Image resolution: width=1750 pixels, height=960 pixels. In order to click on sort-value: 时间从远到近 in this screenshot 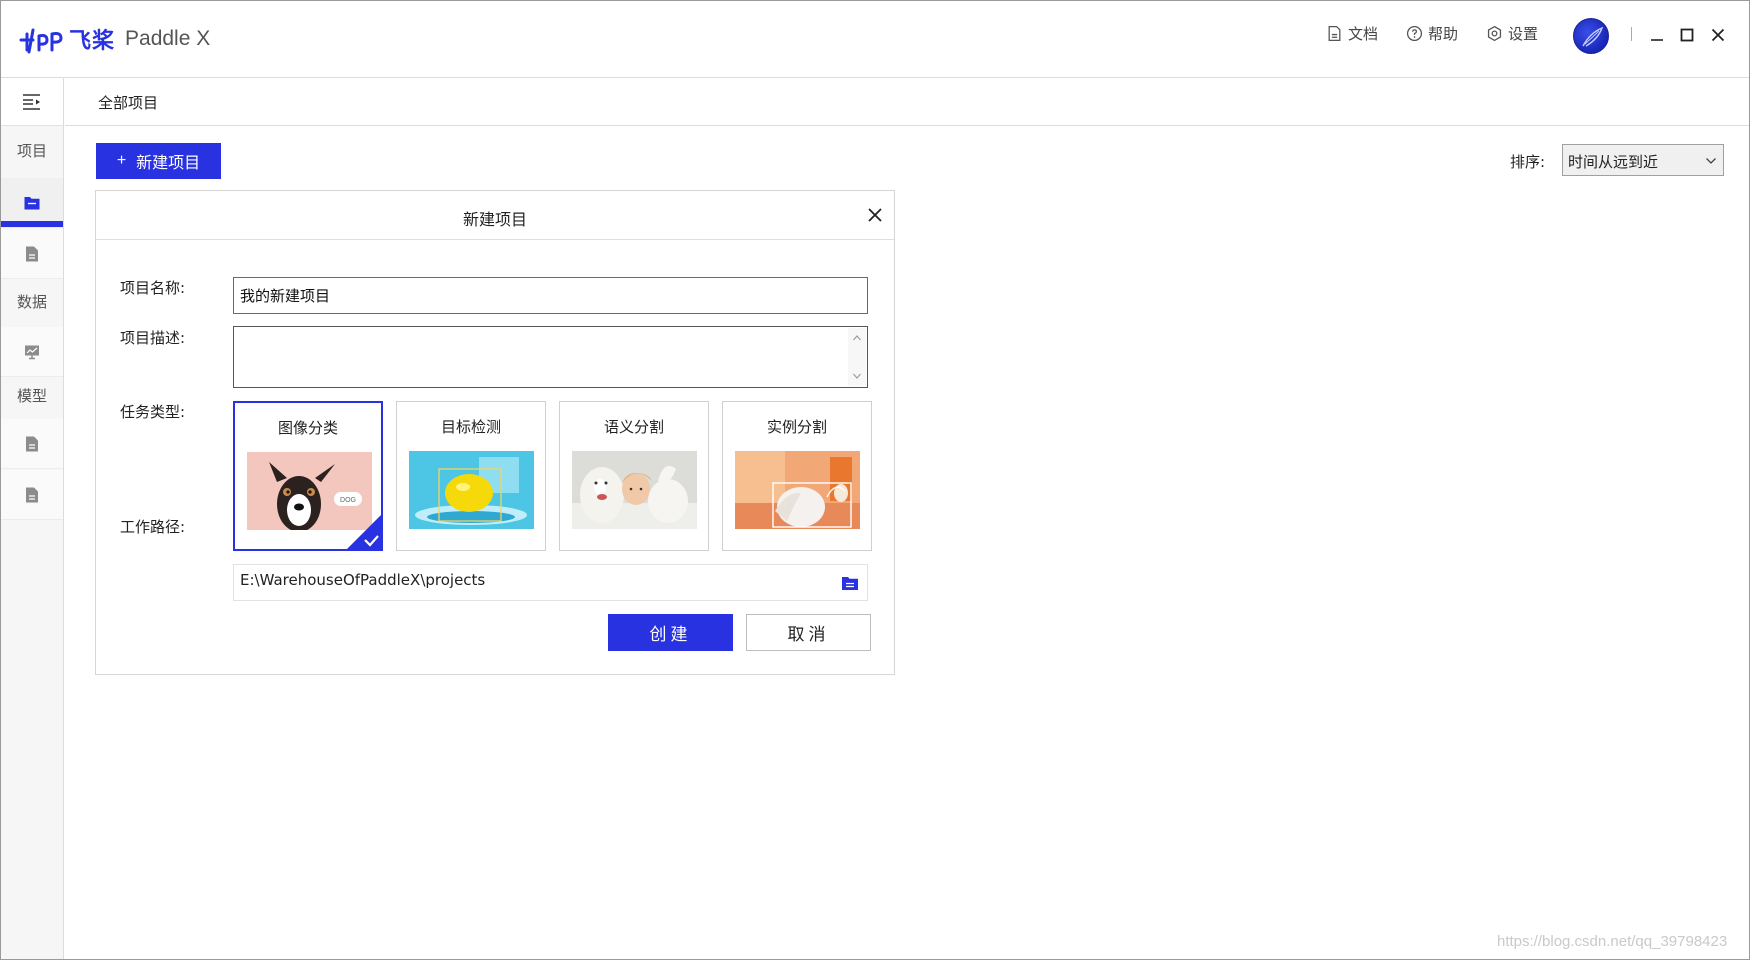, I will do `click(1613, 162)`.